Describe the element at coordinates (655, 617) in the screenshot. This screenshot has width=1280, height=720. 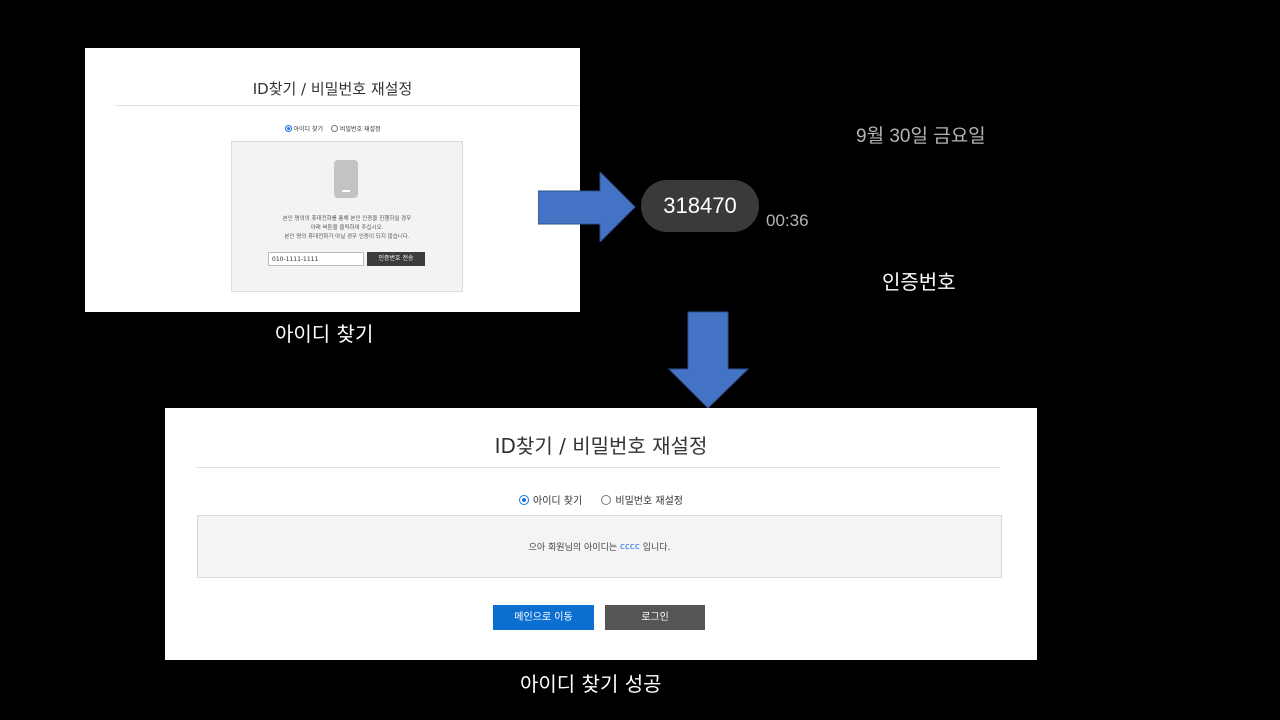
I see `login-button: 로그인` at that location.